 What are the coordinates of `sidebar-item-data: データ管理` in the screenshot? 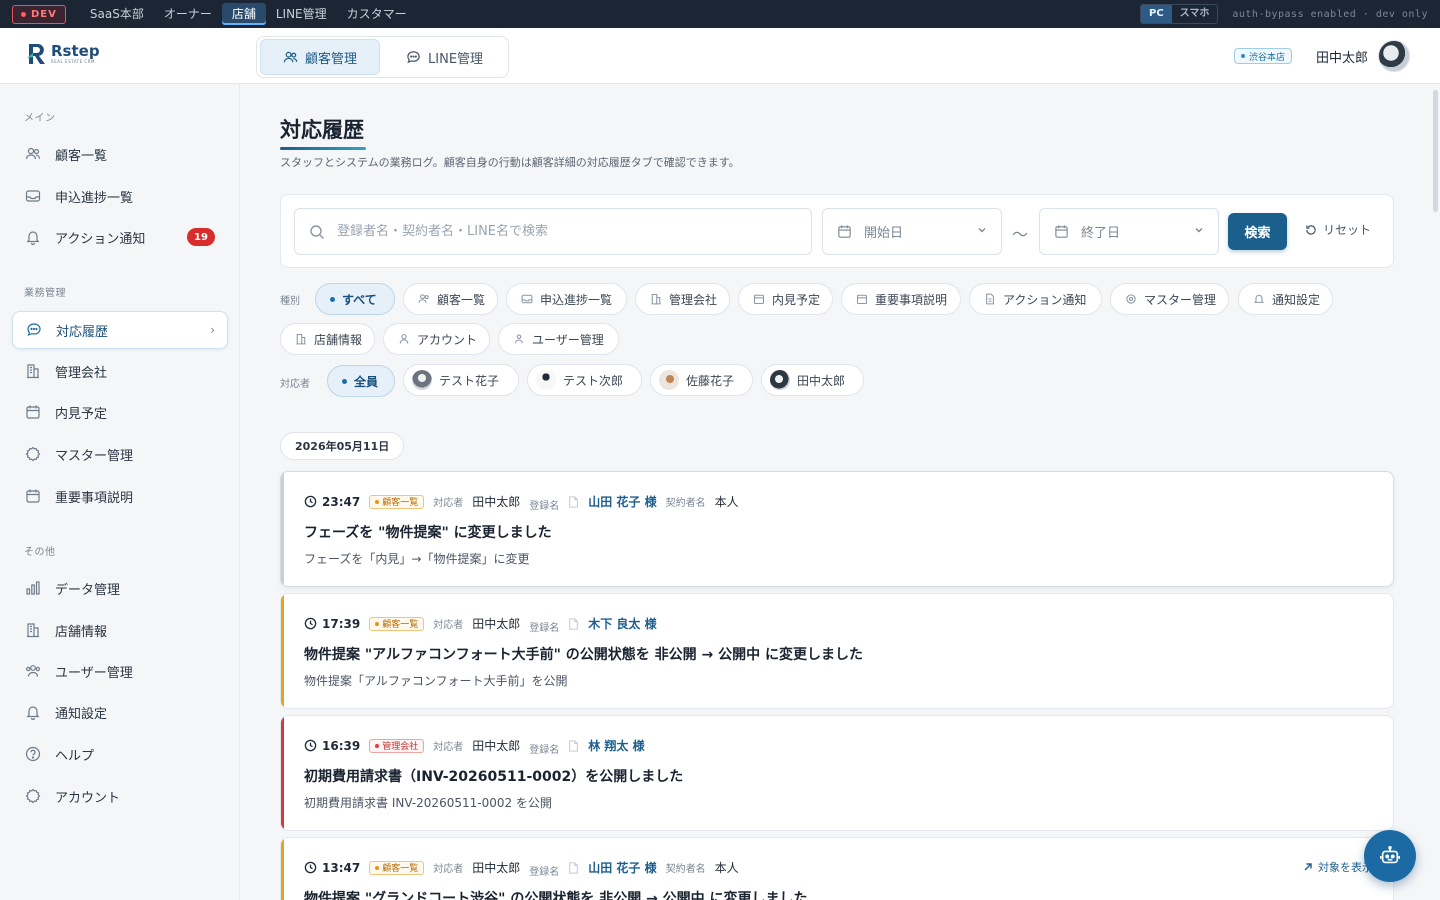 It's located at (120, 588).